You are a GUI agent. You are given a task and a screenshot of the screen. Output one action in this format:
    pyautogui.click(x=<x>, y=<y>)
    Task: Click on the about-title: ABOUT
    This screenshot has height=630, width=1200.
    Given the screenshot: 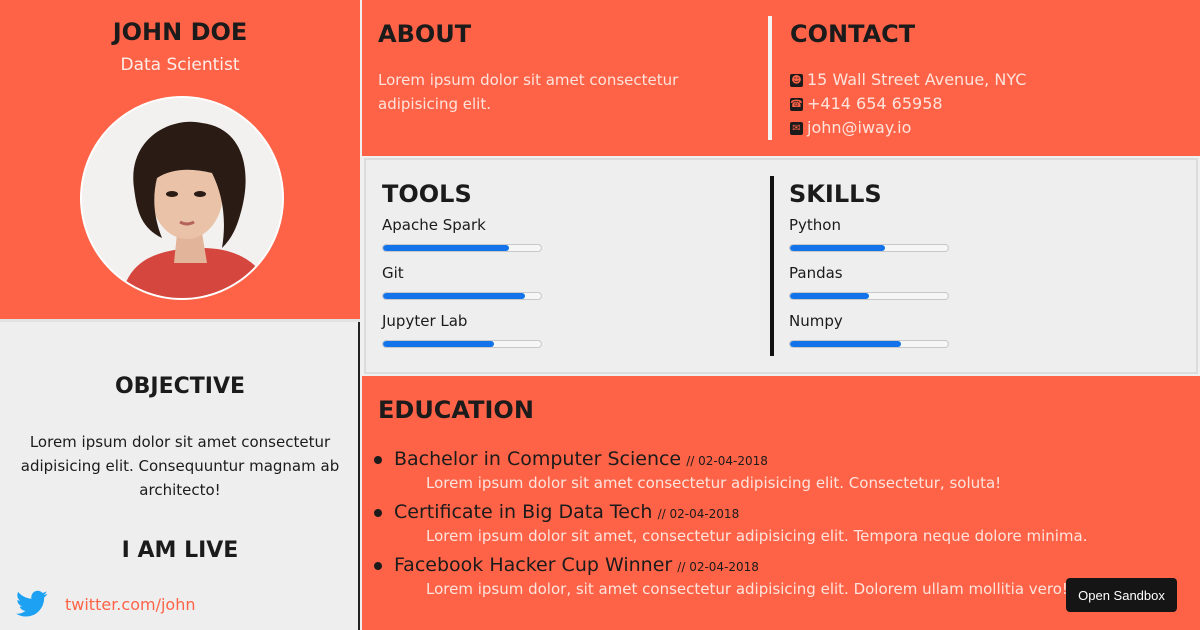 What is the action you would take?
    pyautogui.click(x=425, y=34)
    